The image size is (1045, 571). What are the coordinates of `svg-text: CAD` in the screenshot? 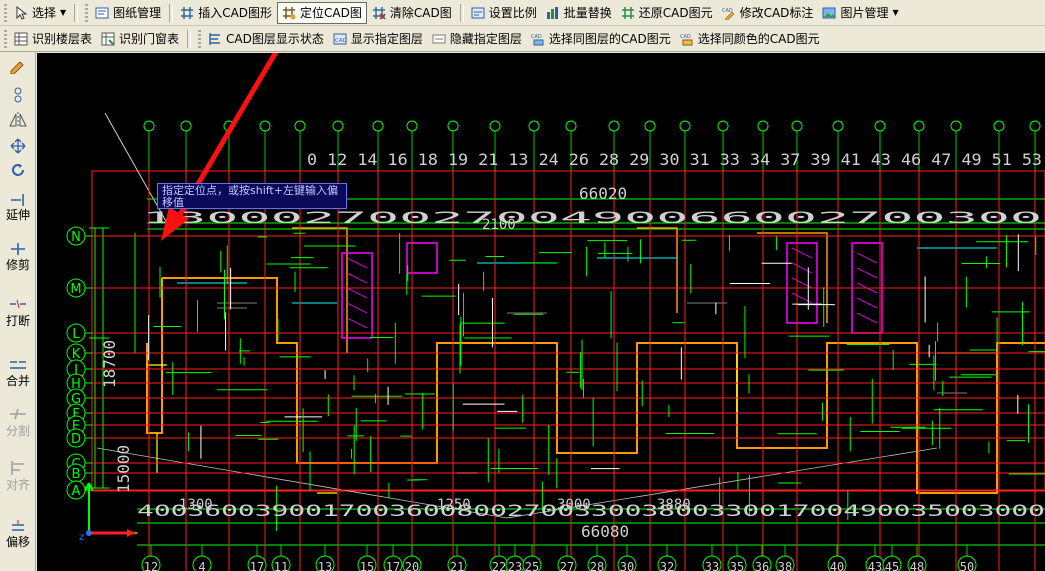 It's located at (685, 37).